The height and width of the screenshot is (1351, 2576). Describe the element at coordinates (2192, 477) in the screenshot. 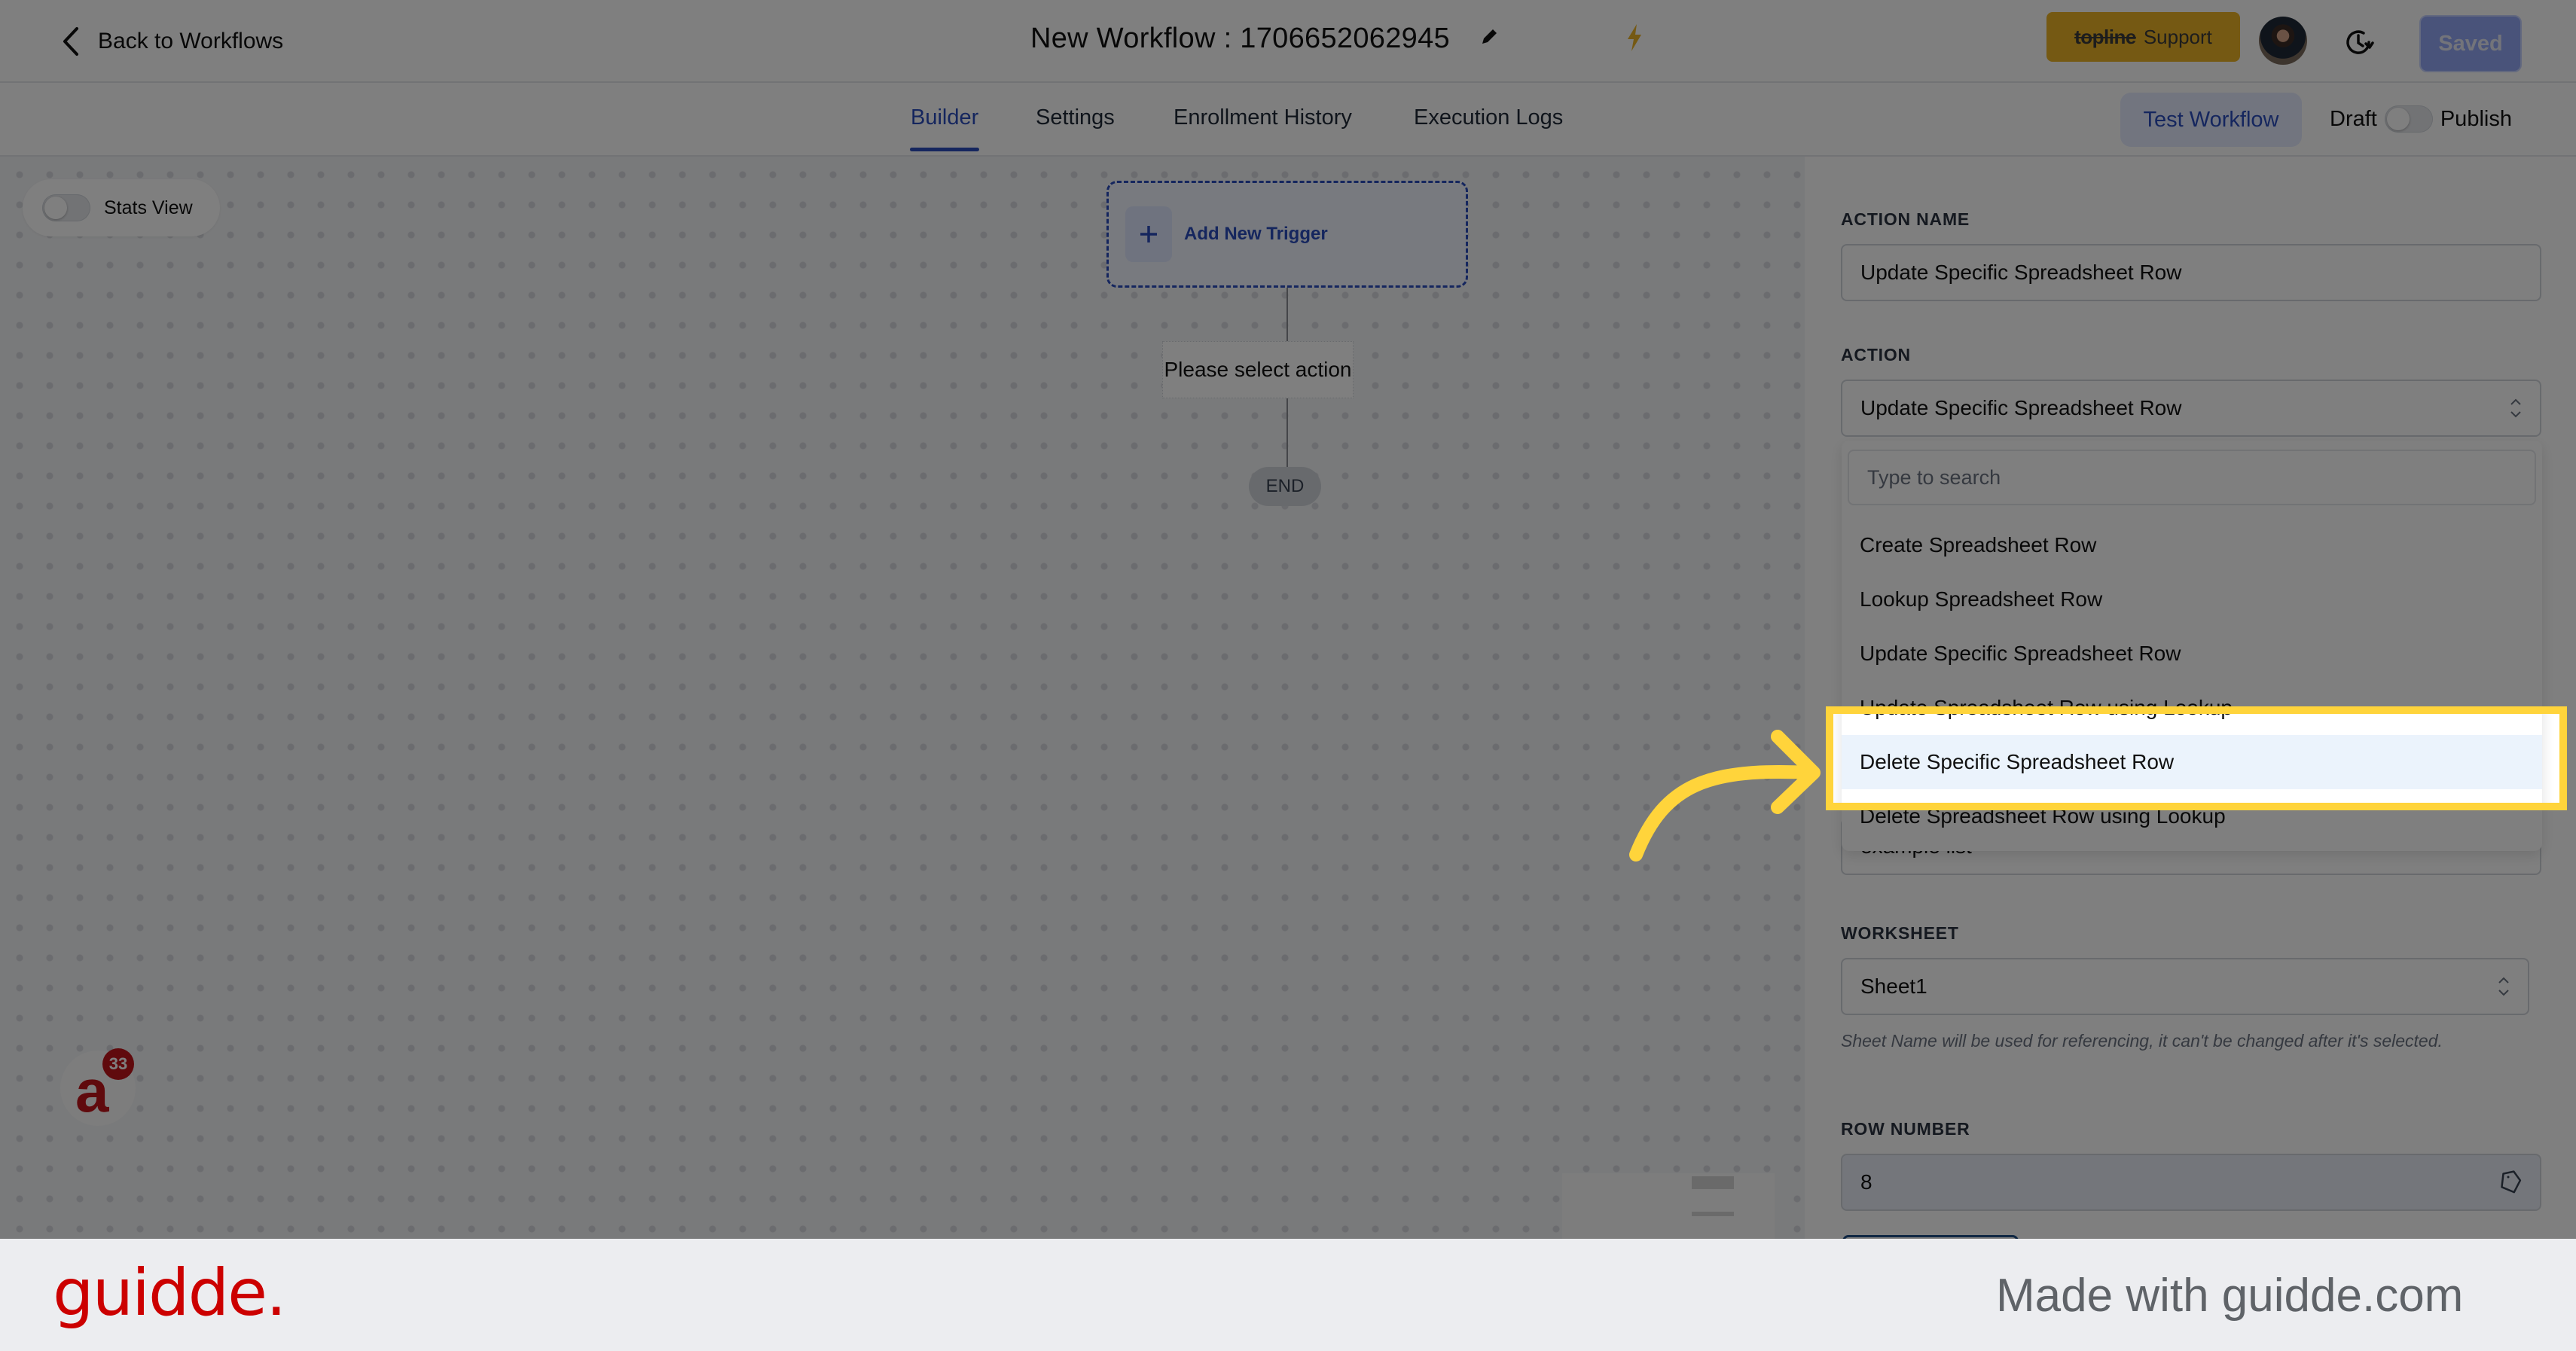

I see `dropdown-search-input: Type to search` at that location.